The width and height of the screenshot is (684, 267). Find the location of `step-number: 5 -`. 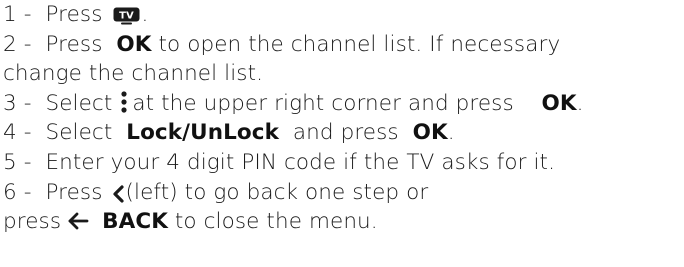

step-number: 5 - is located at coordinates (17, 162).